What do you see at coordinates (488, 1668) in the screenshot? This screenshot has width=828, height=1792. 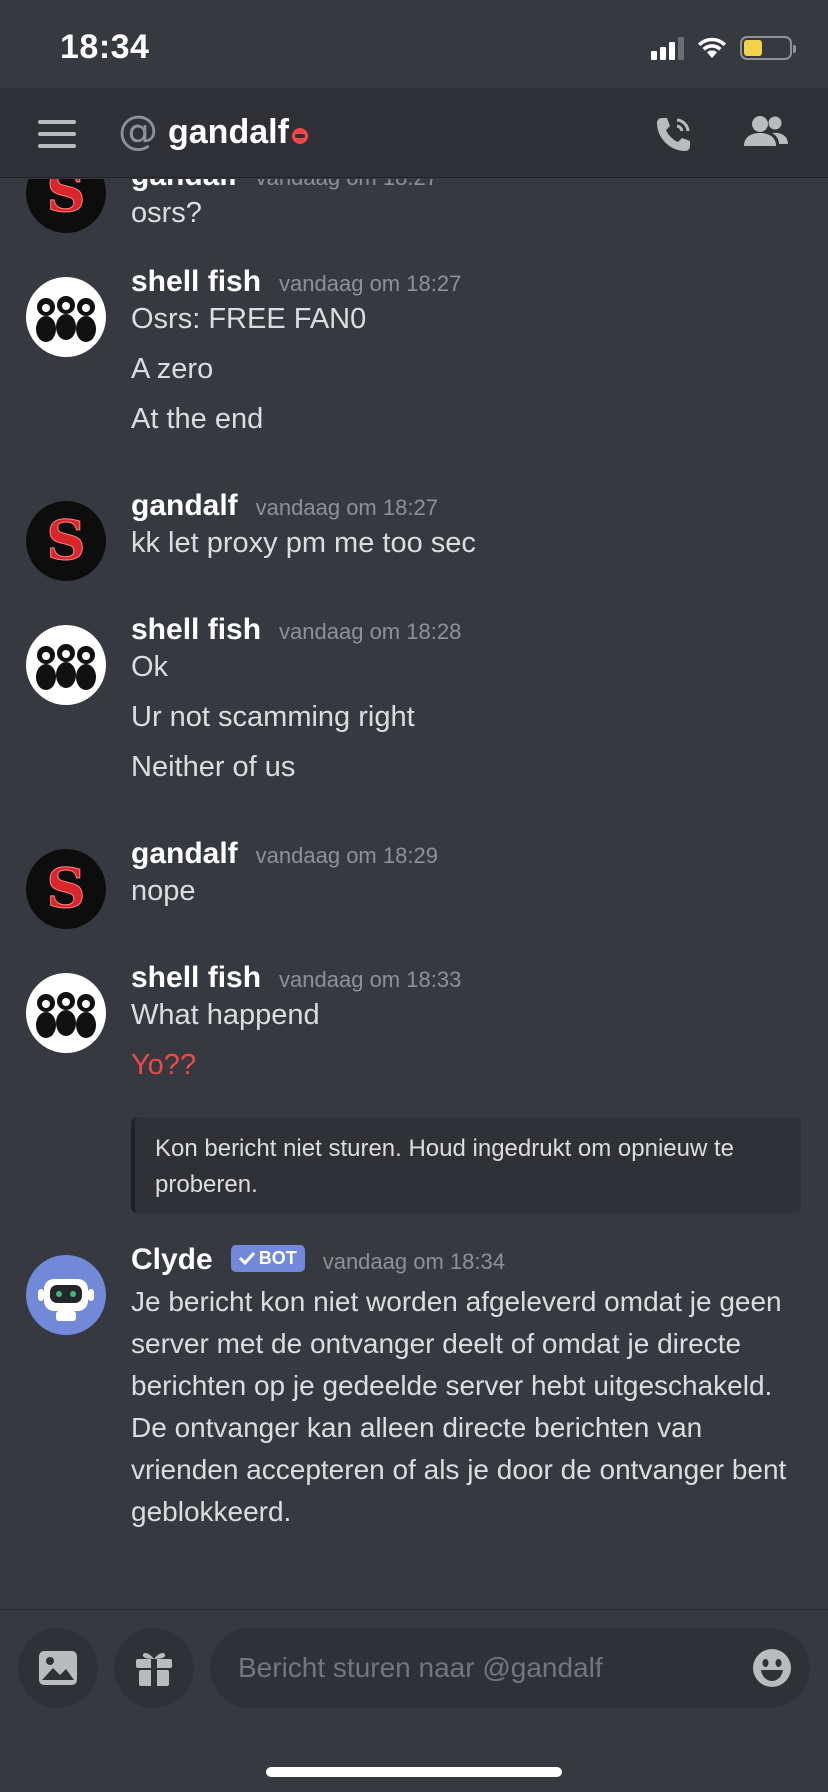 I see `message-input` at bounding box center [488, 1668].